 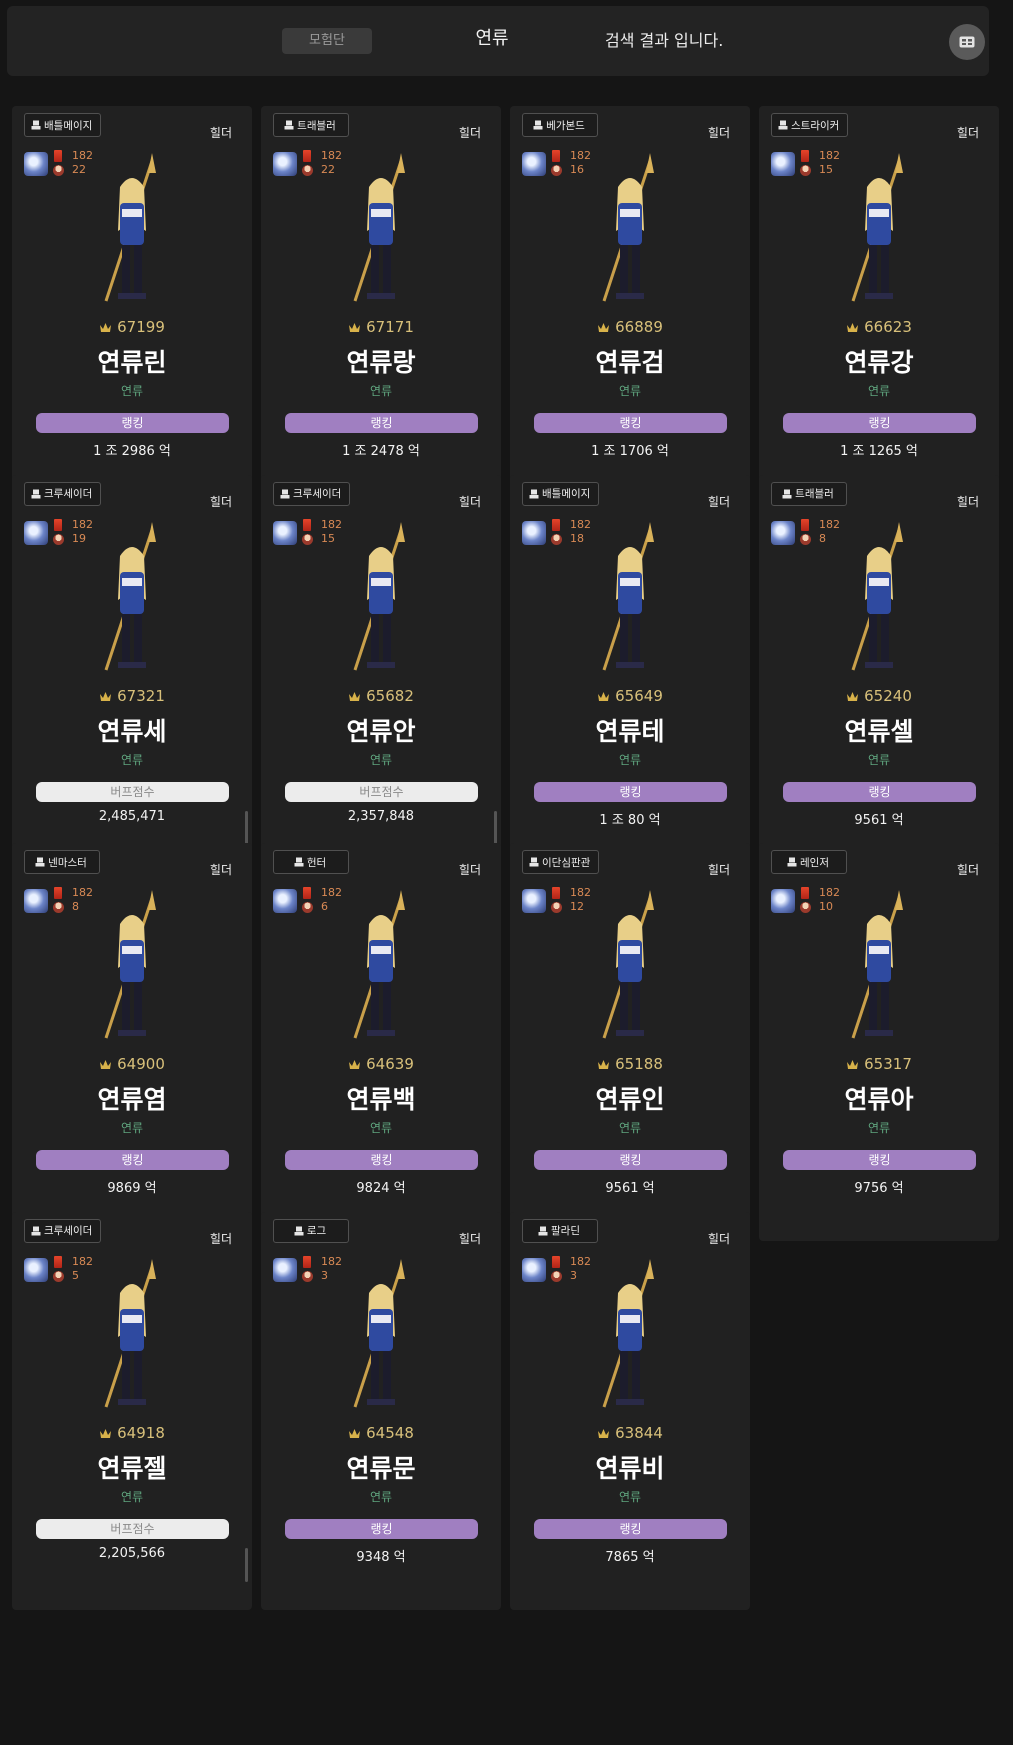 I want to click on fame-score: 65188, so click(x=630, y=1064).